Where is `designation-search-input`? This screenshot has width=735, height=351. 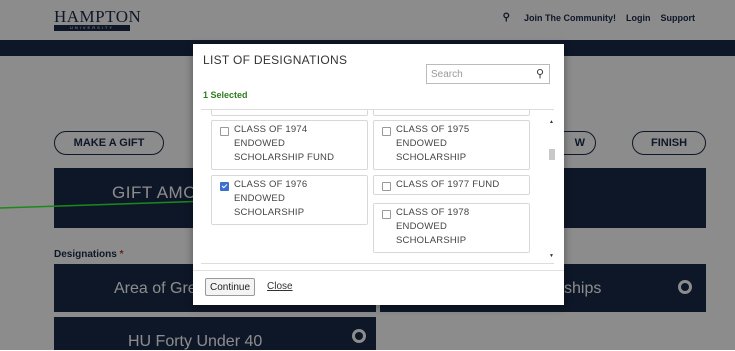 designation-search-input is located at coordinates (479, 74).